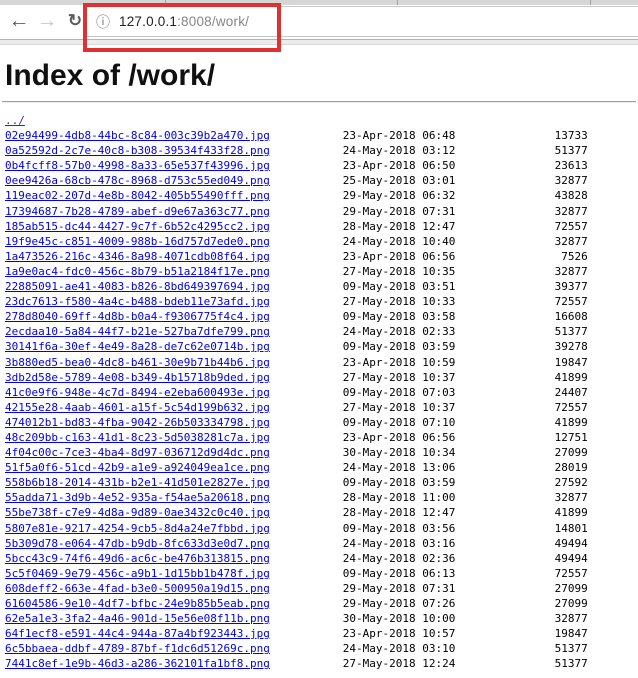 Image resolution: width=638 pixels, height=678 pixels. I want to click on file-link: 2ecdaa10-5a84-44f7-b21e-527ba7dfe799.png, so click(137, 331).